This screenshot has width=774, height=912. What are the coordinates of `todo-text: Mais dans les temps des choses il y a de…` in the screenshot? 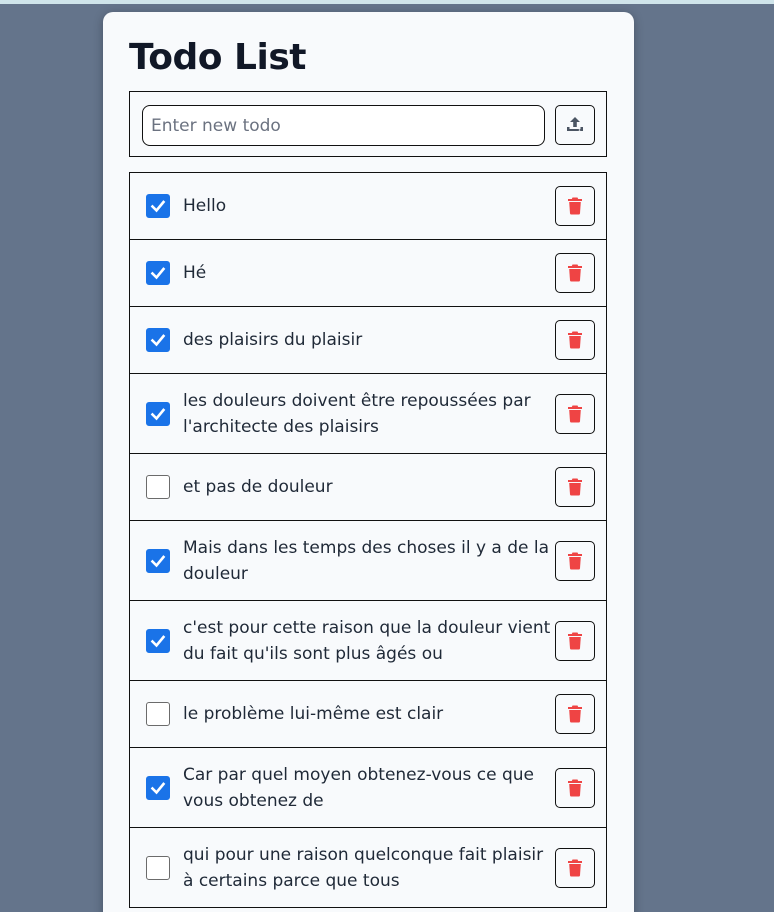 It's located at (366, 560).